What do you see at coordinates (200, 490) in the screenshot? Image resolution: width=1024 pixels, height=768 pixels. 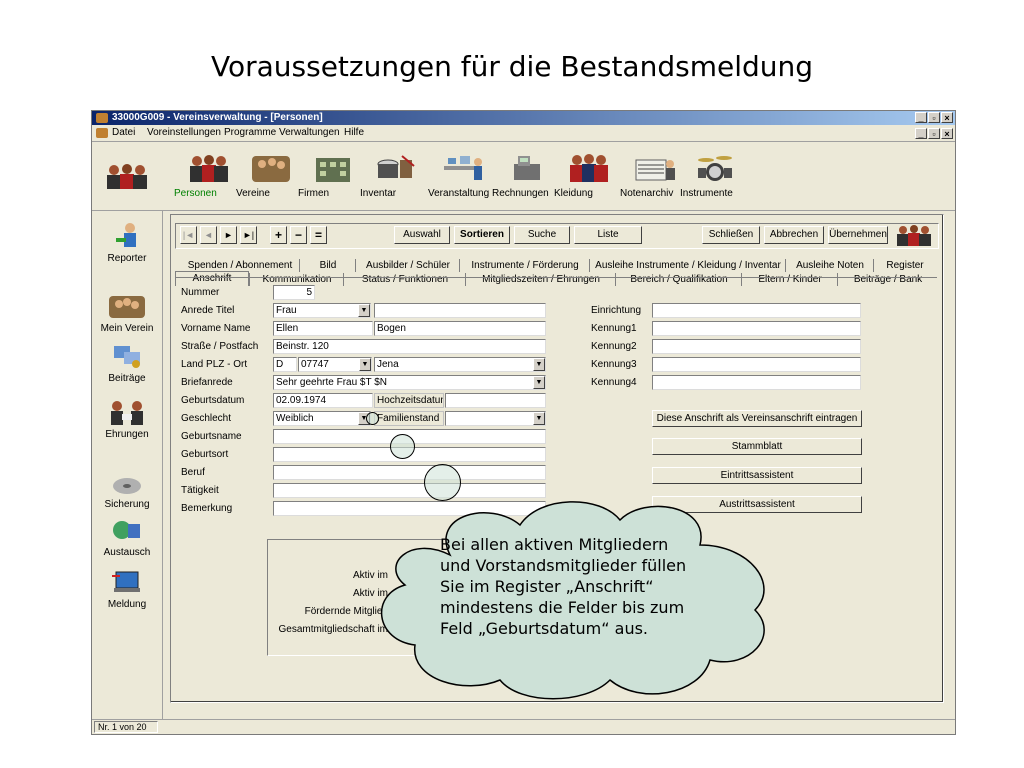 I see `label-taetigkeit: Tätigkeit` at bounding box center [200, 490].